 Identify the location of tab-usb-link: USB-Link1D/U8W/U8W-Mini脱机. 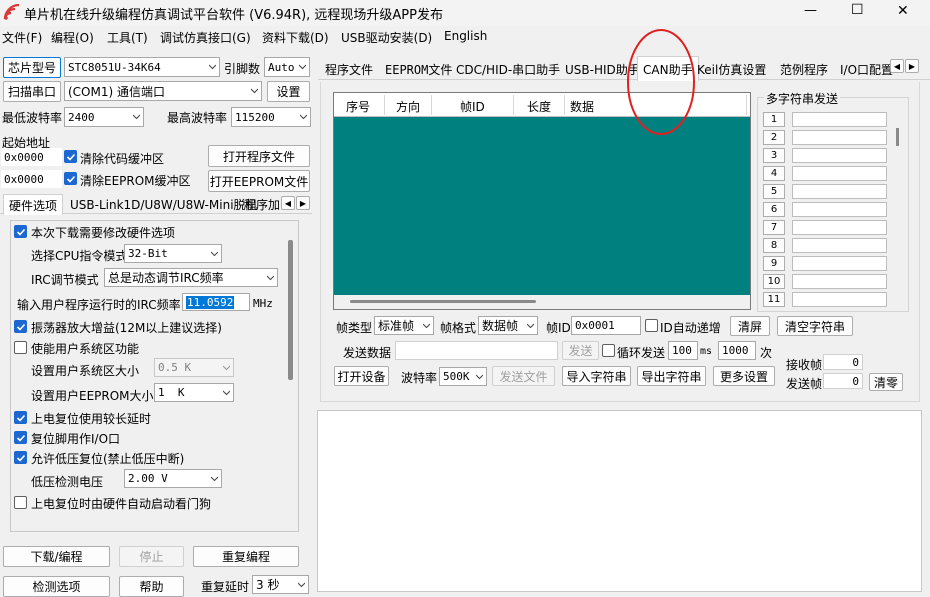
(164, 204).